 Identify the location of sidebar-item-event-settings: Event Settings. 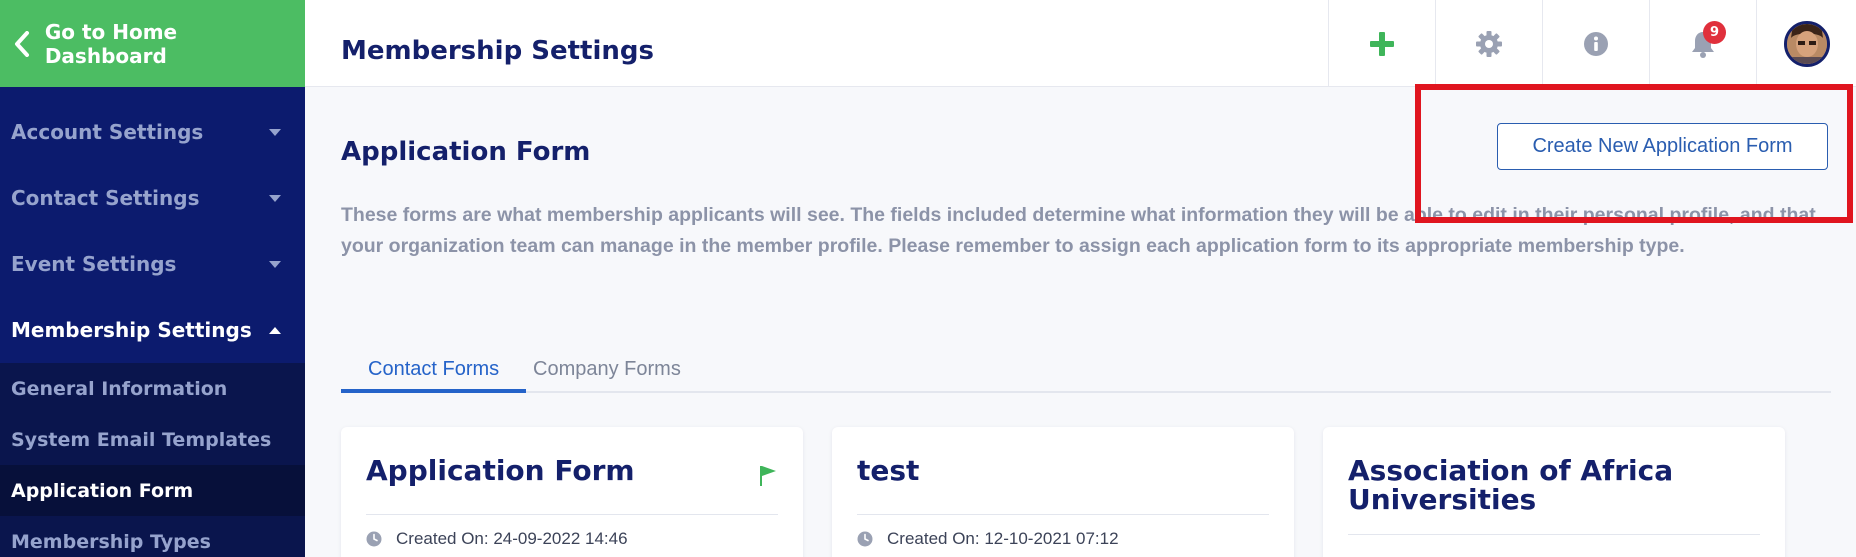
(152, 264).